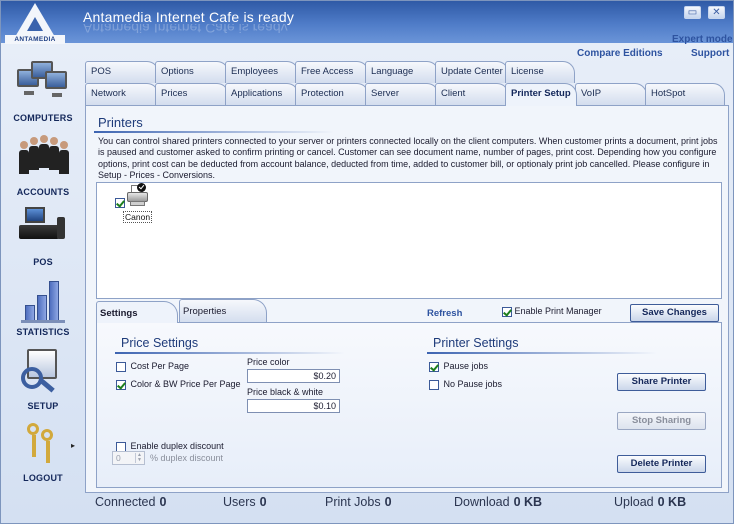  I want to click on sidebar-item-accounts: ACCOUNTS, so click(43, 165).